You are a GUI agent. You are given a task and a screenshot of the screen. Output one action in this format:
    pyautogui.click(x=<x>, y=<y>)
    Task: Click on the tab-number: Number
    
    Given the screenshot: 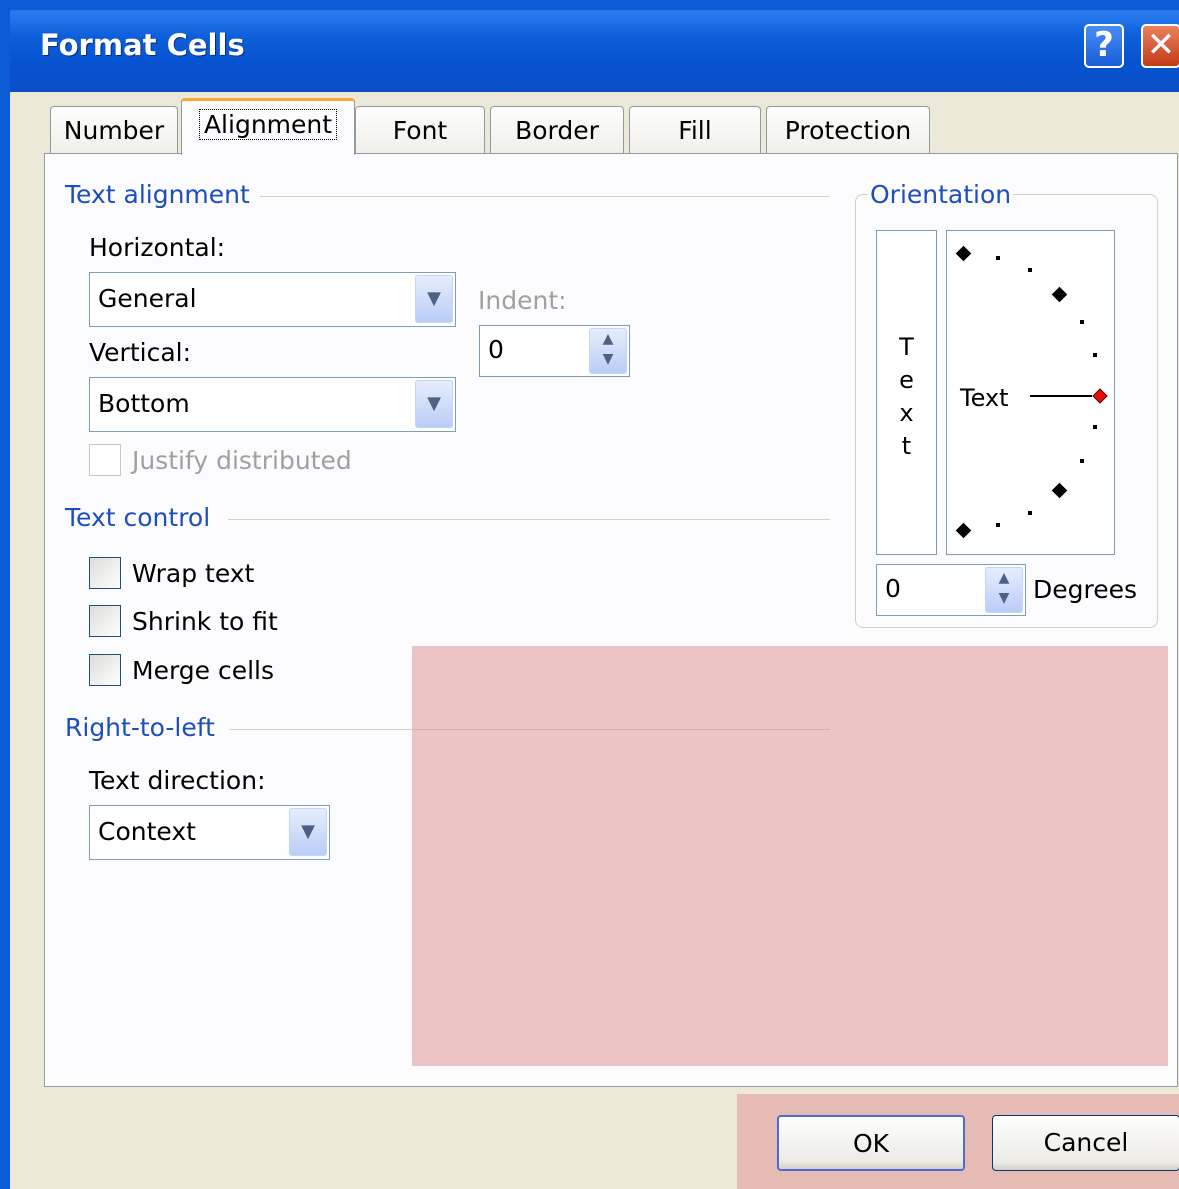 What is the action you would take?
    pyautogui.click(x=114, y=130)
    